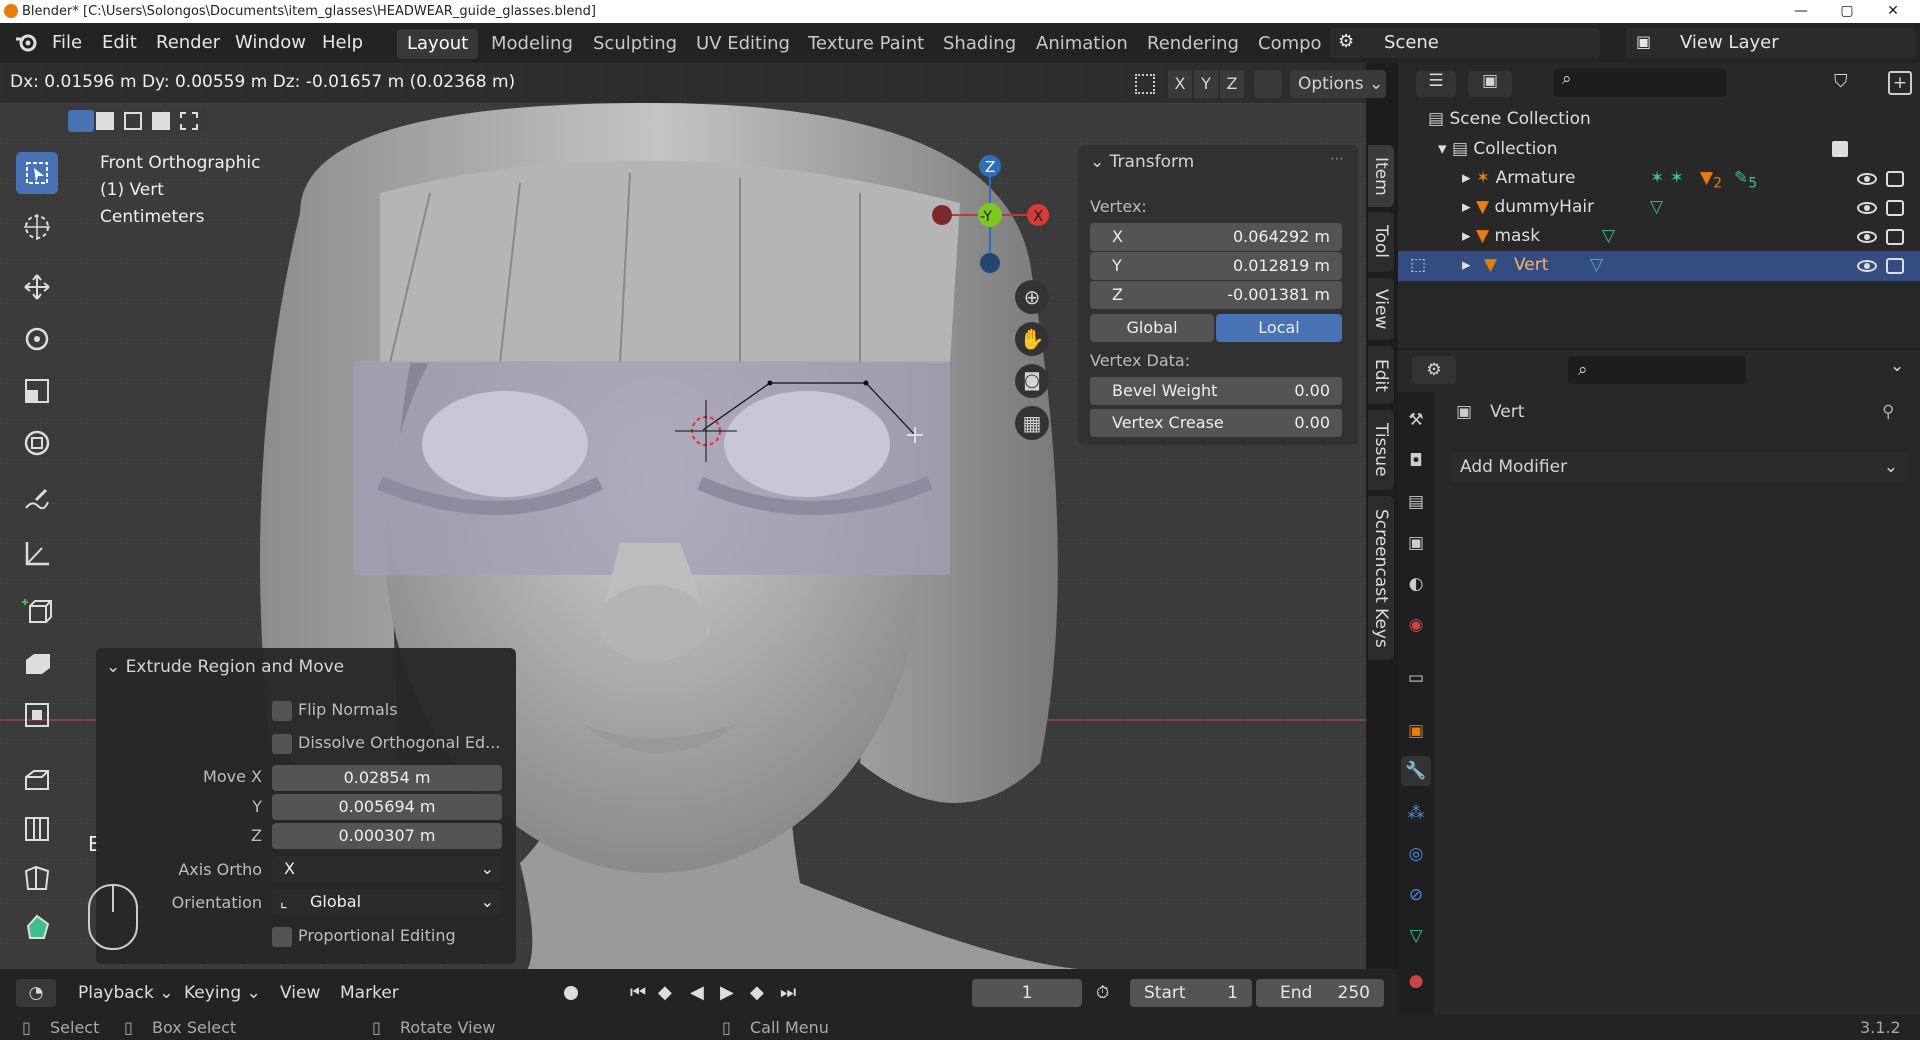 Image resolution: width=1920 pixels, height=1040 pixels. Describe the element at coordinates (1416, 502) in the screenshot. I see `output-properties-icon: ▤` at that location.